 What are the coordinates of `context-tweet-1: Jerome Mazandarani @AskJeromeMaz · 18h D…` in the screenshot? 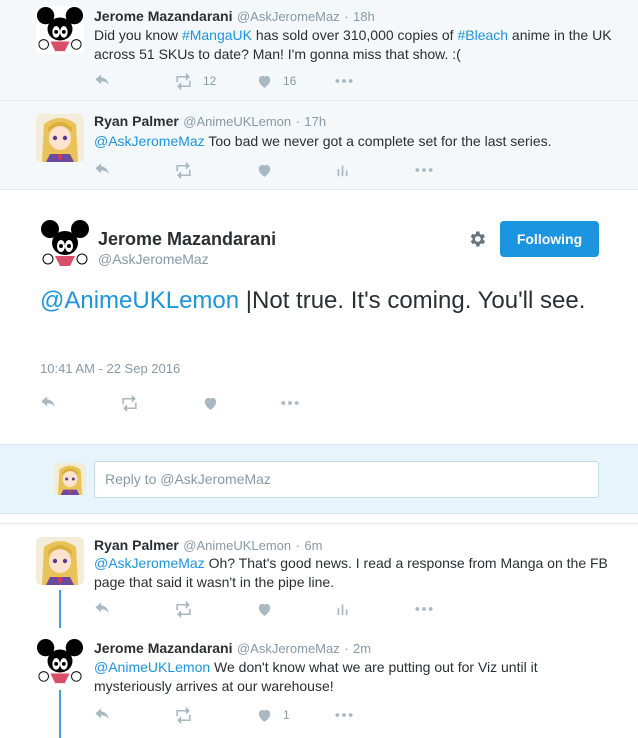 It's located at (319, 50).